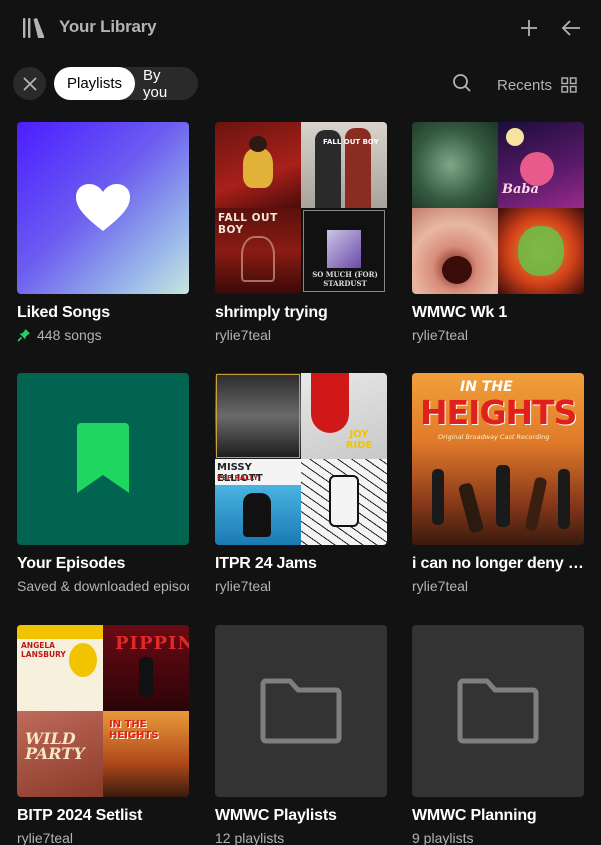  I want to click on chip-by-you: By you, so click(166, 84).